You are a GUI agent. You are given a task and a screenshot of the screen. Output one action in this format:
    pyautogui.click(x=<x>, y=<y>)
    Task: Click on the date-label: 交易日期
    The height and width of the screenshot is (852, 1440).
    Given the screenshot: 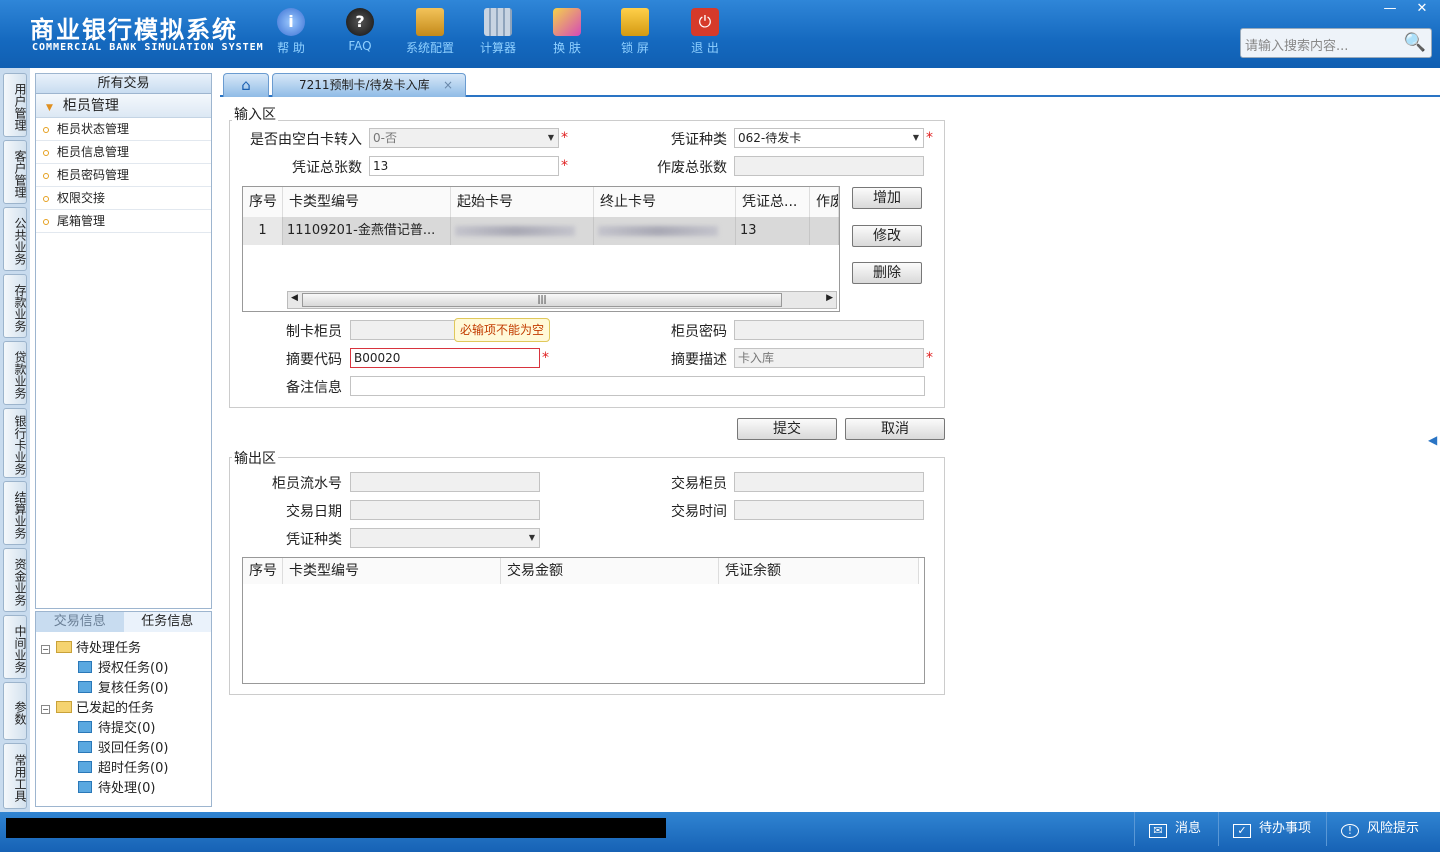 What is the action you would take?
    pyautogui.click(x=314, y=512)
    